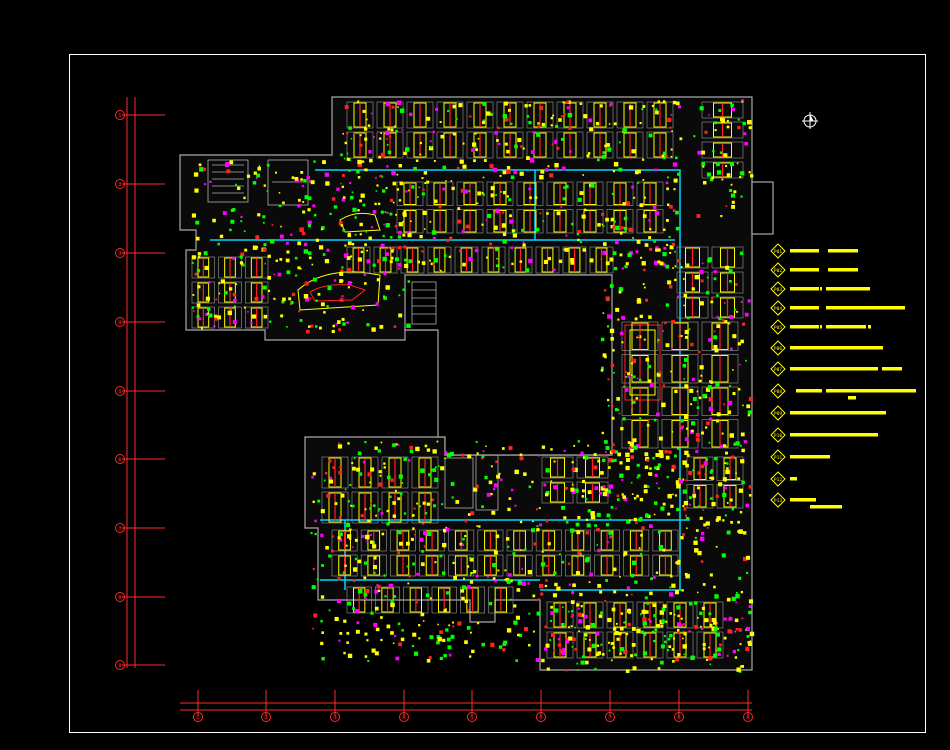 The image size is (950, 750). Describe the element at coordinates (778, 501) in the screenshot. I see `legend-code: P13` at that location.